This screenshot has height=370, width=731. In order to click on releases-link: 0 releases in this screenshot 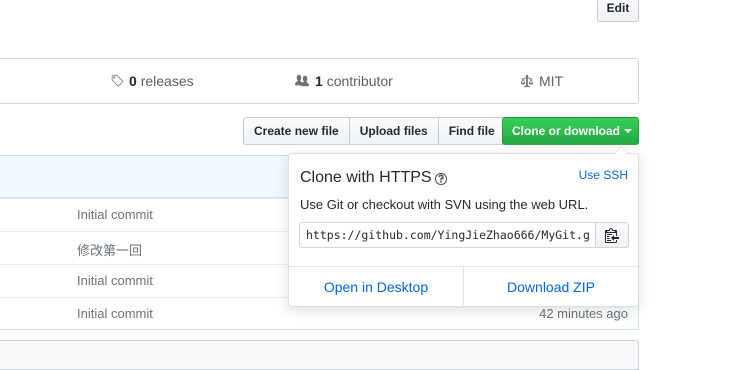, I will do `click(152, 81)`.